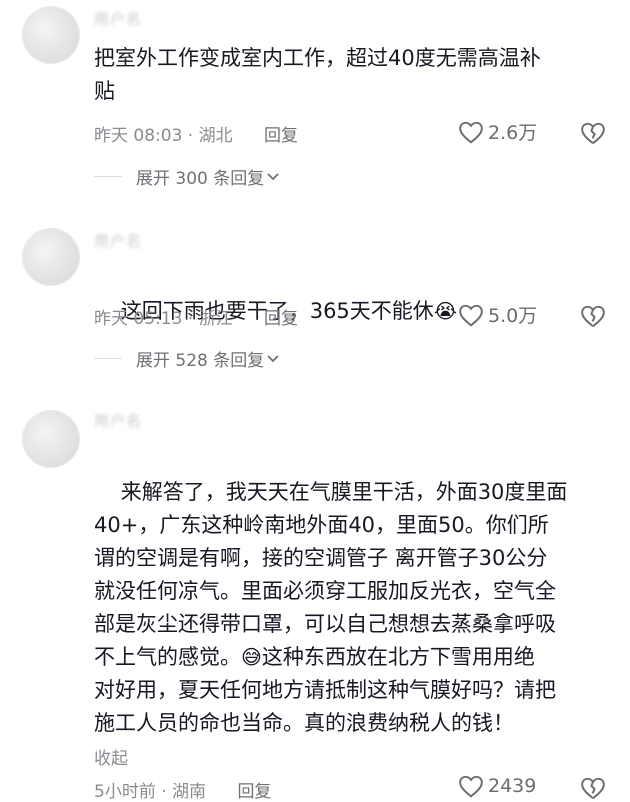 This screenshot has height=802, width=630. I want to click on like-count: 2.6万, so click(513, 133).